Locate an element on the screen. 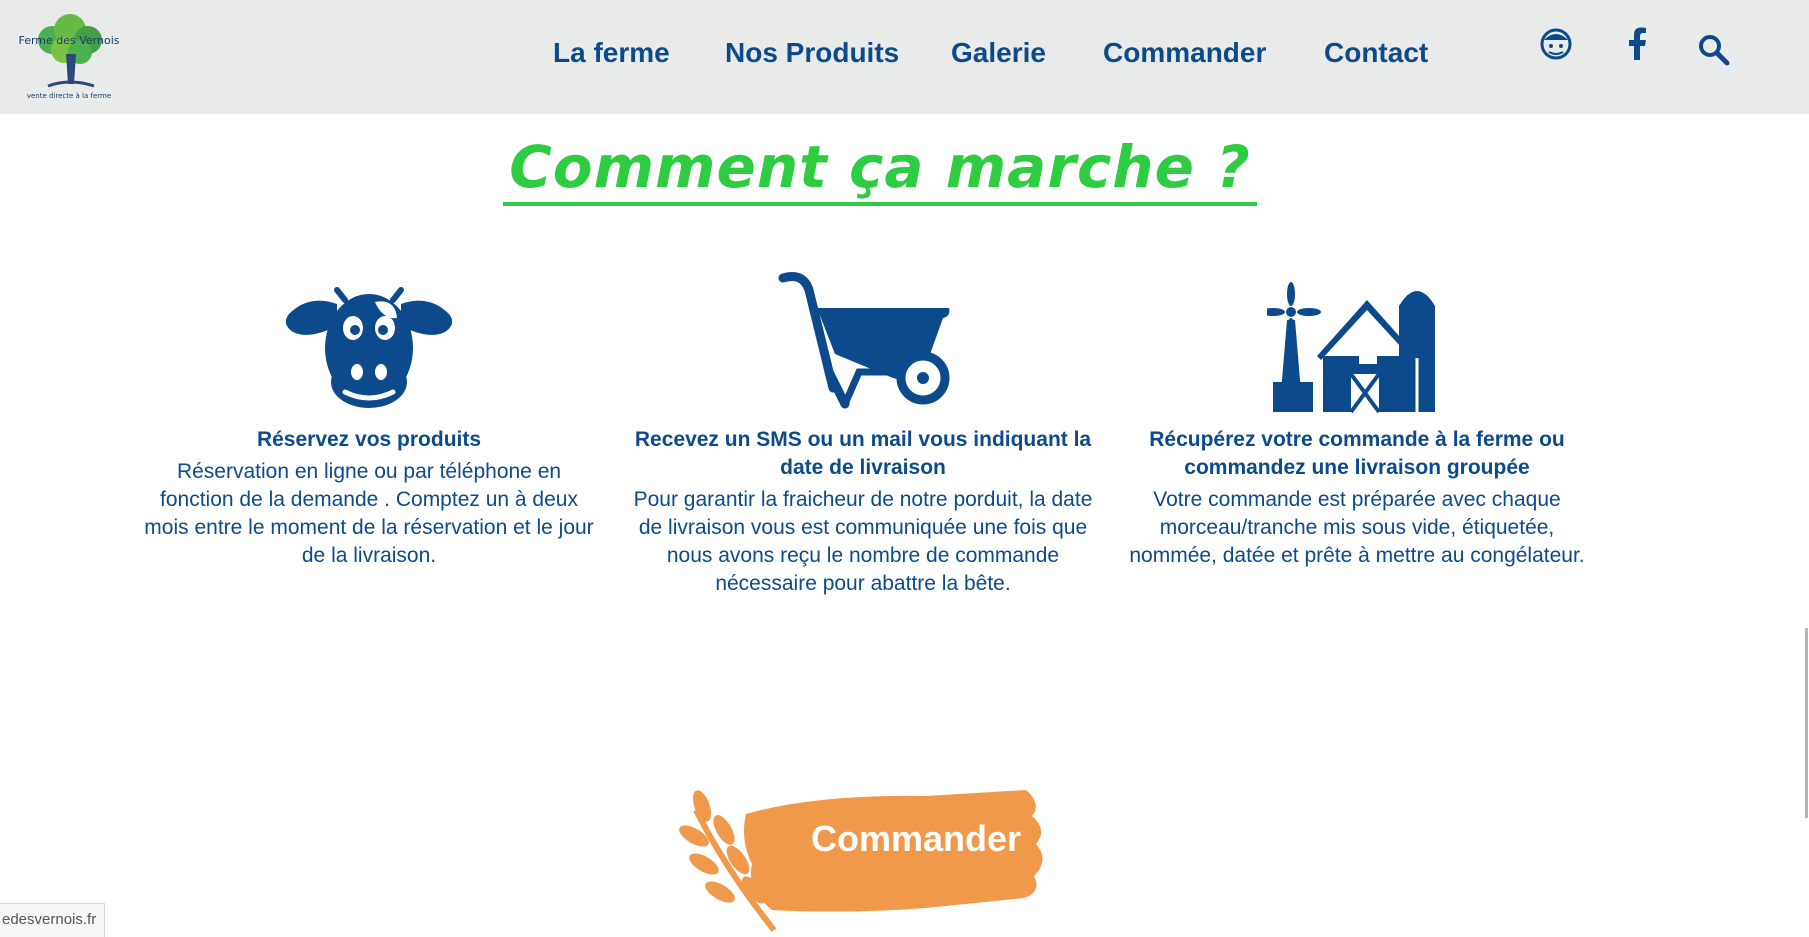 The width and height of the screenshot is (1809, 937). commander-cta-button: Commander is located at coordinates (876, 858).